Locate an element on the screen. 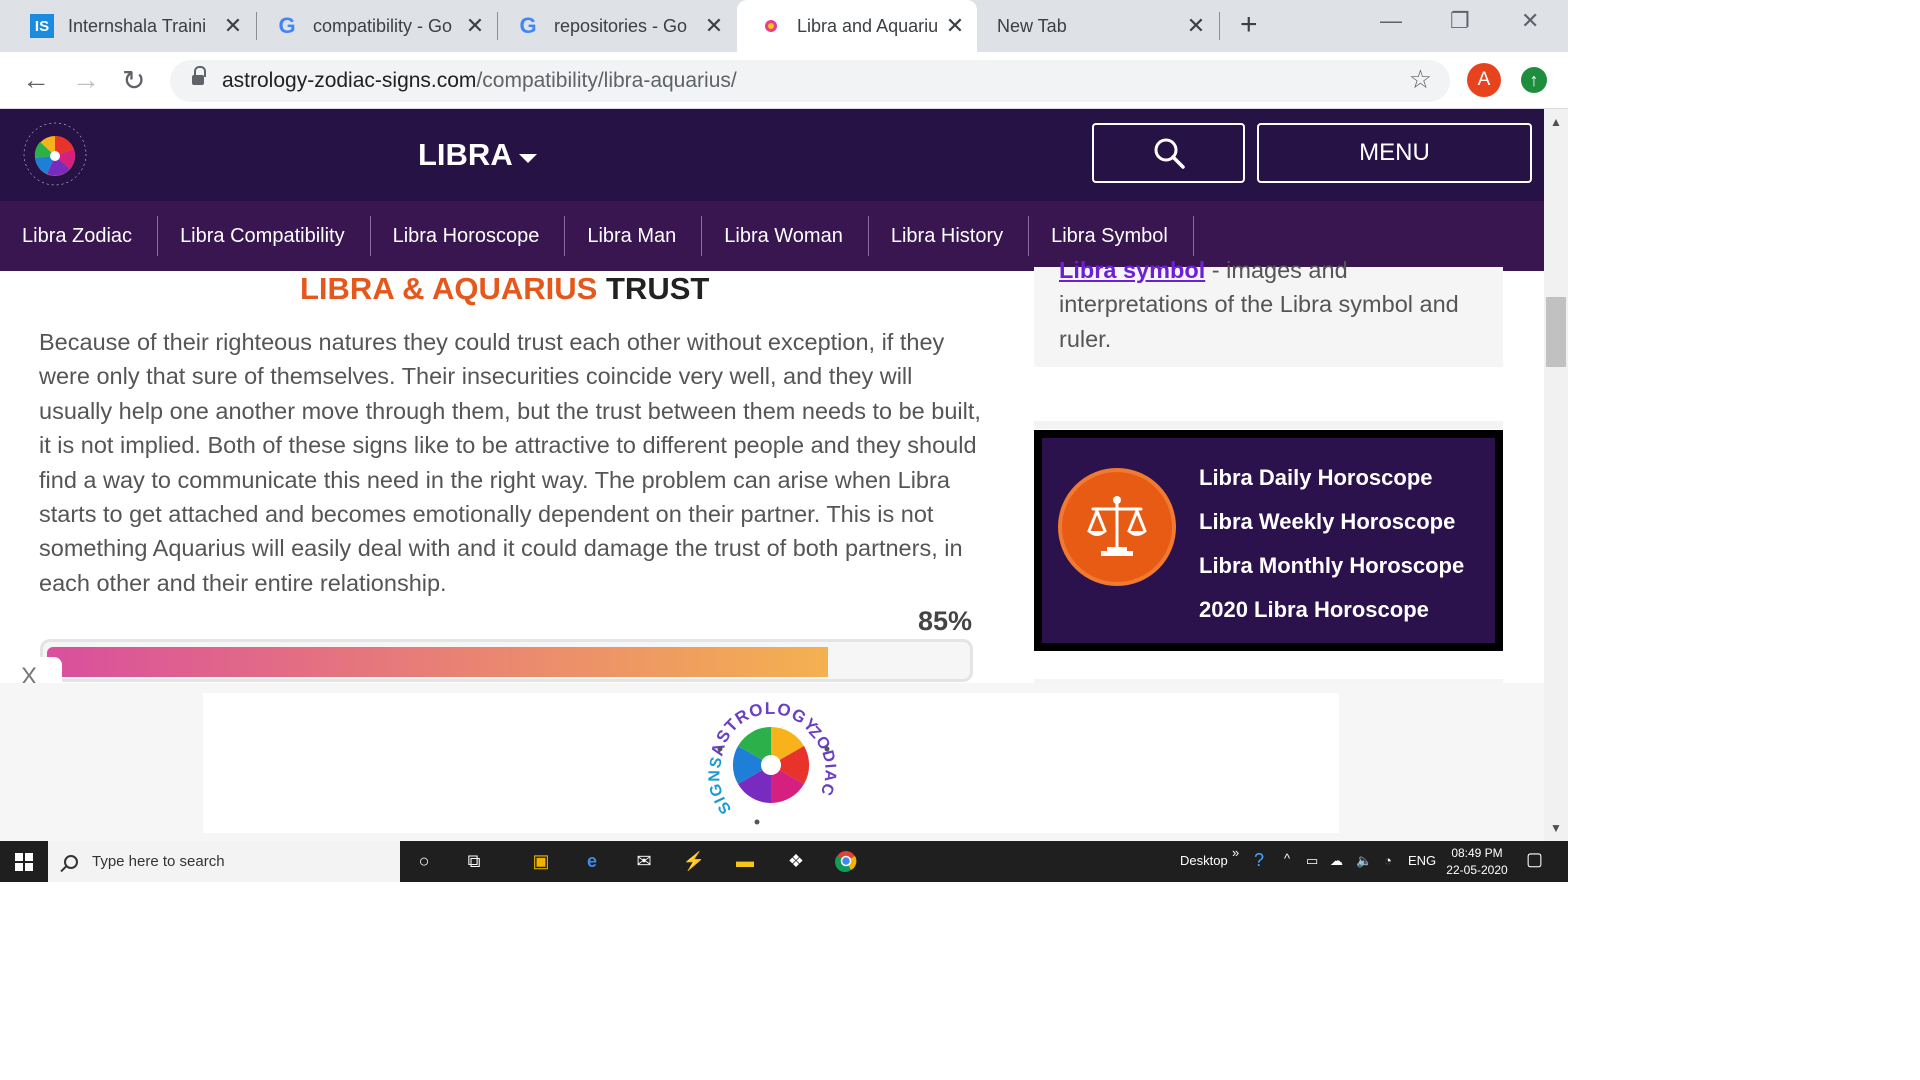  subnav-libra-horoscope: Libra Horoscope is located at coordinates (468, 236).